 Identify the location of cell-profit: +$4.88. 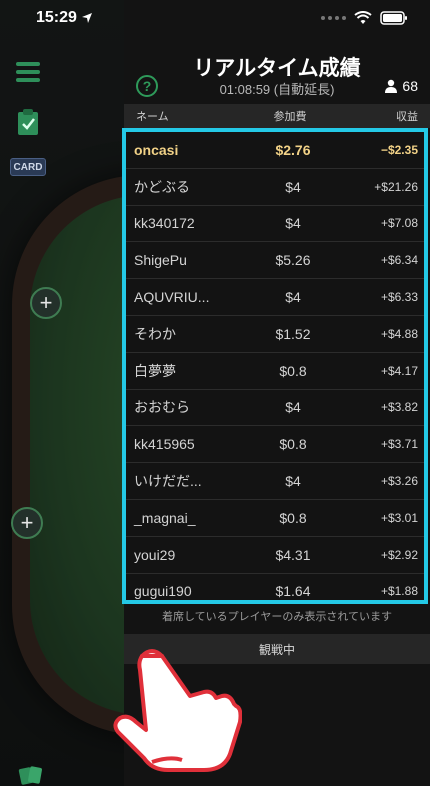
(399, 333).